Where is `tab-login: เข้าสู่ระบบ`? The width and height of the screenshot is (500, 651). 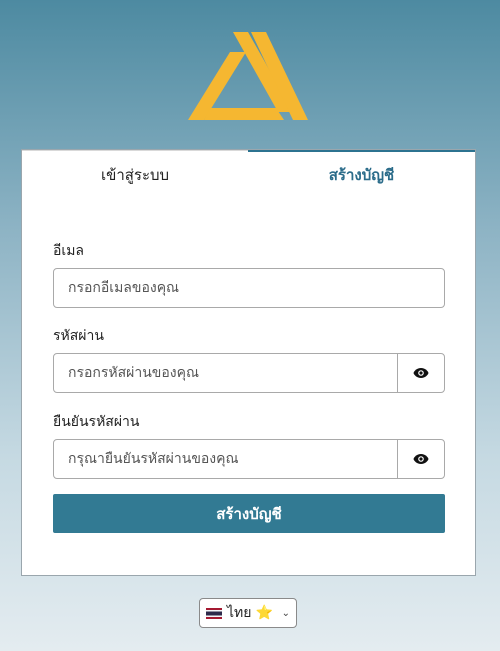
tab-login: เข้าสู่ระบบ is located at coordinates (135, 174).